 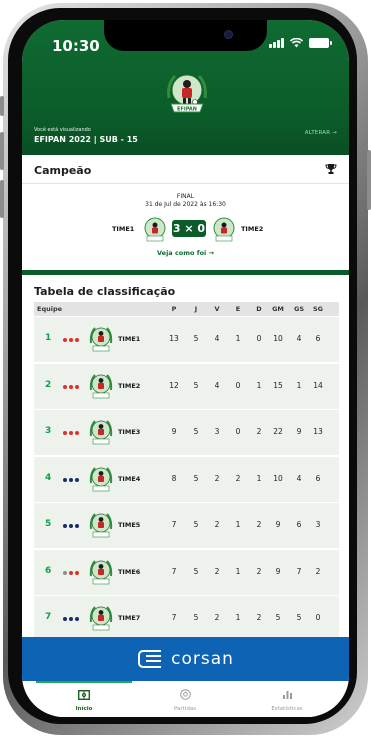 I want to click on column-header-team: Equipe, so click(x=50, y=309).